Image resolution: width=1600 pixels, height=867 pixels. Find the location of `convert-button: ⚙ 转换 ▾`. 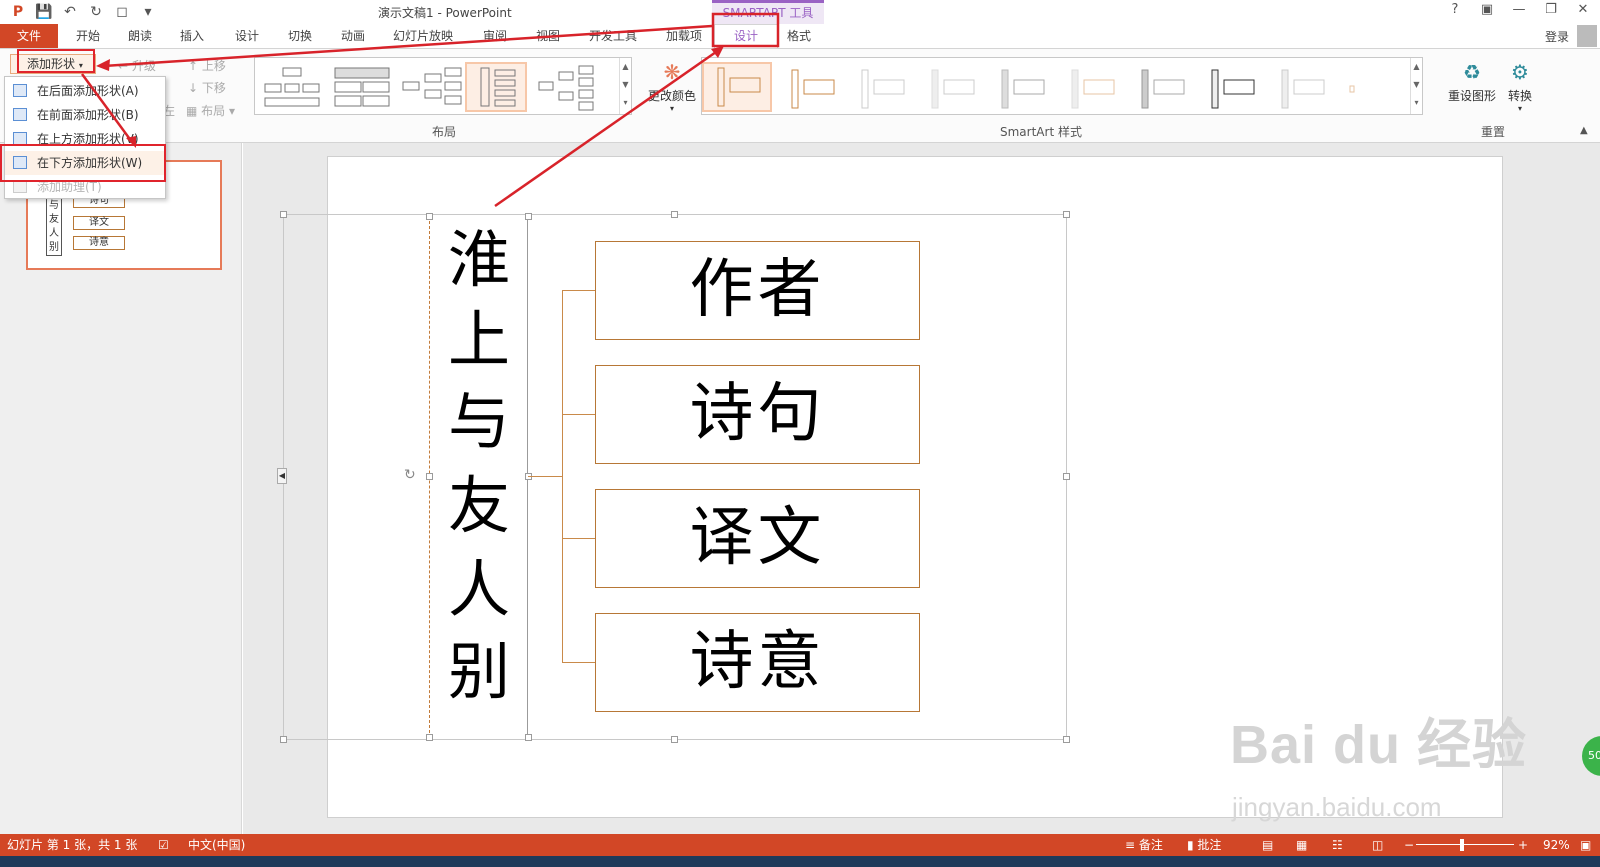

convert-button: ⚙ 转换 ▾ is located at coordinates (1520, 85).